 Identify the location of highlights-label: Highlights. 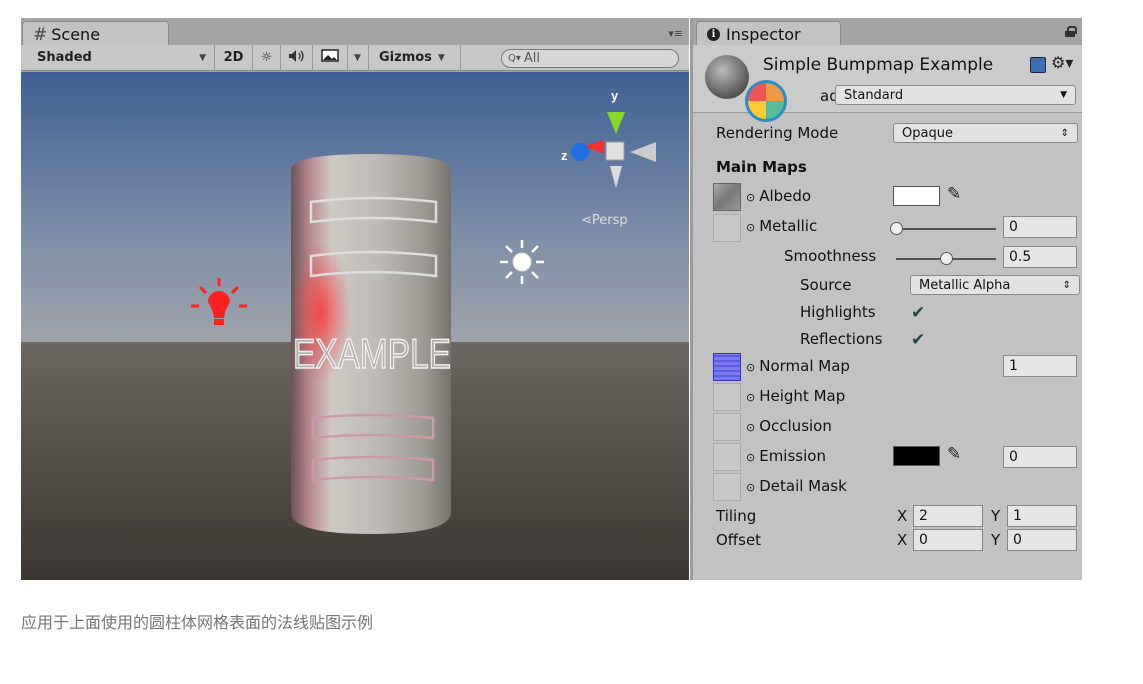
(838, 312).